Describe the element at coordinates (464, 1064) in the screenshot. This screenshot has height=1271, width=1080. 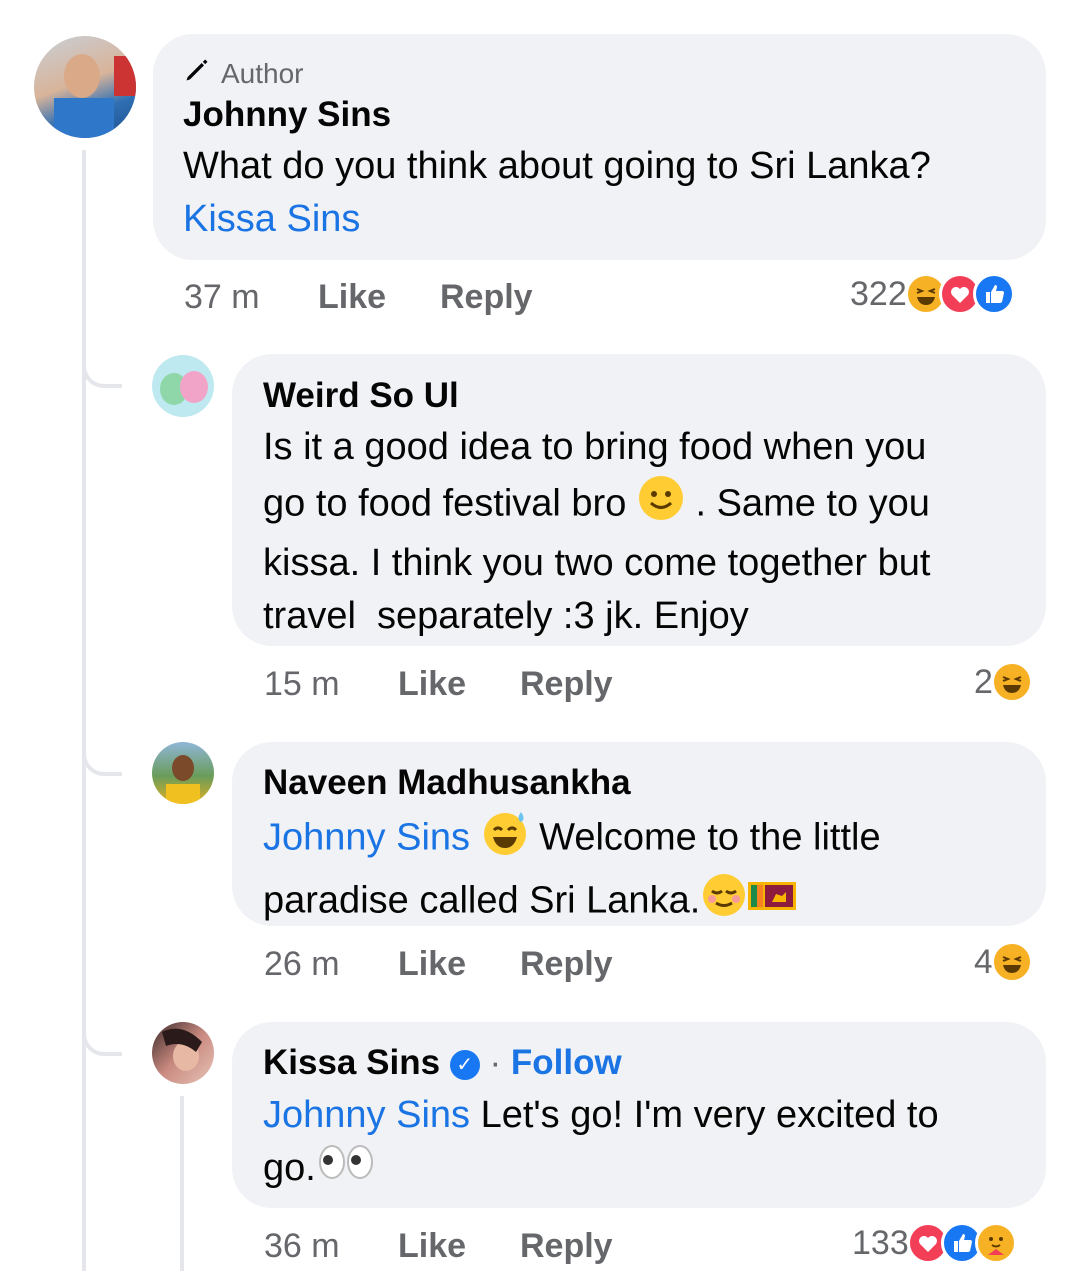
I see `verified-badge-icon: ✓` at that location.